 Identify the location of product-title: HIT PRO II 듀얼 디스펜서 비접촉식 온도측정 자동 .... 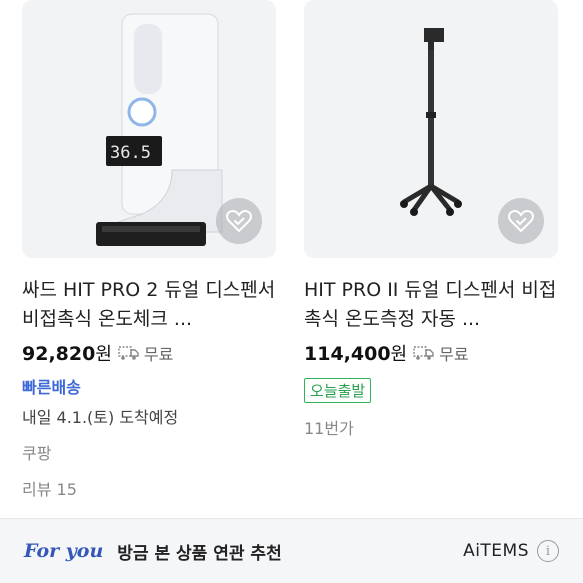
(431, 305).